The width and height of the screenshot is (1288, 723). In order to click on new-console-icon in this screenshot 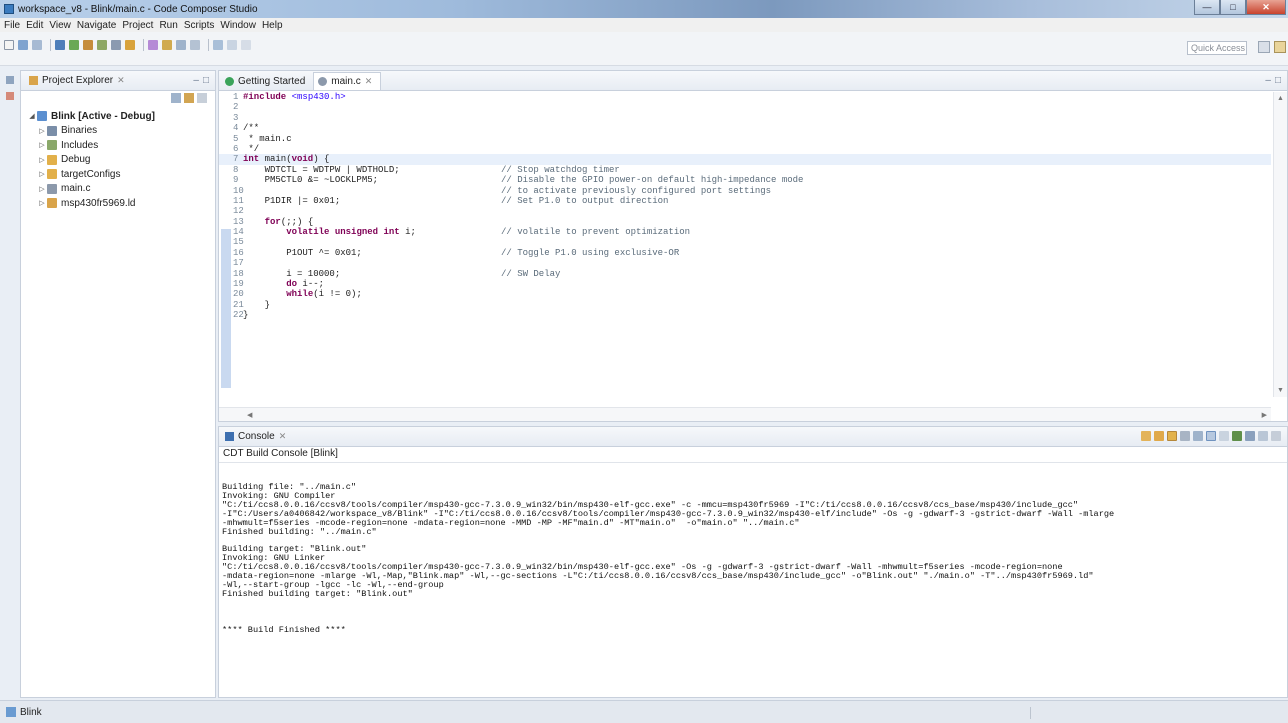, I will do `click(1237, 436)`.